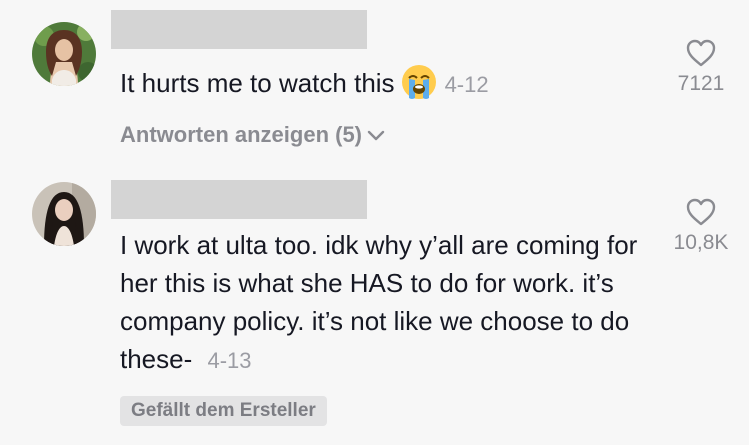  I want to click on view-replies-label: Antworten anzeigen (5), so click(241, 134).